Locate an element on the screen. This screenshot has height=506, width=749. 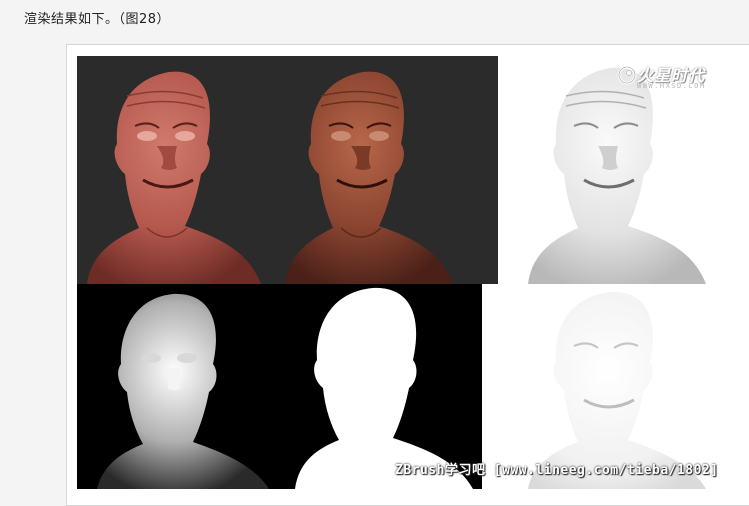
depth-pass-render is located at coordinates (183, 391).